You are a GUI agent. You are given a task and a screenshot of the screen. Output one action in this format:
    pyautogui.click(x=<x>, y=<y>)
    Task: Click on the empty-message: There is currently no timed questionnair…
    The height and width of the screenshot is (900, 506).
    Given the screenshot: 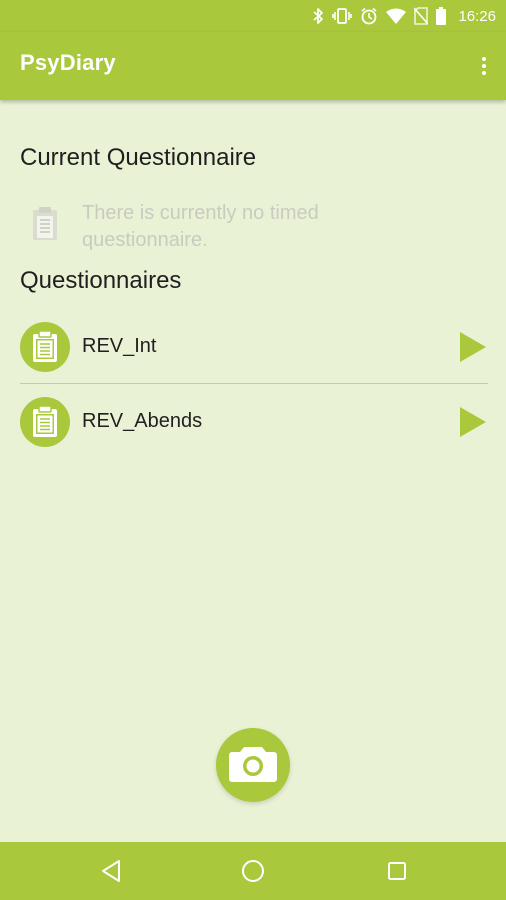 What is the action you would take?
    pyautogui.click(x=200, y=226)
    